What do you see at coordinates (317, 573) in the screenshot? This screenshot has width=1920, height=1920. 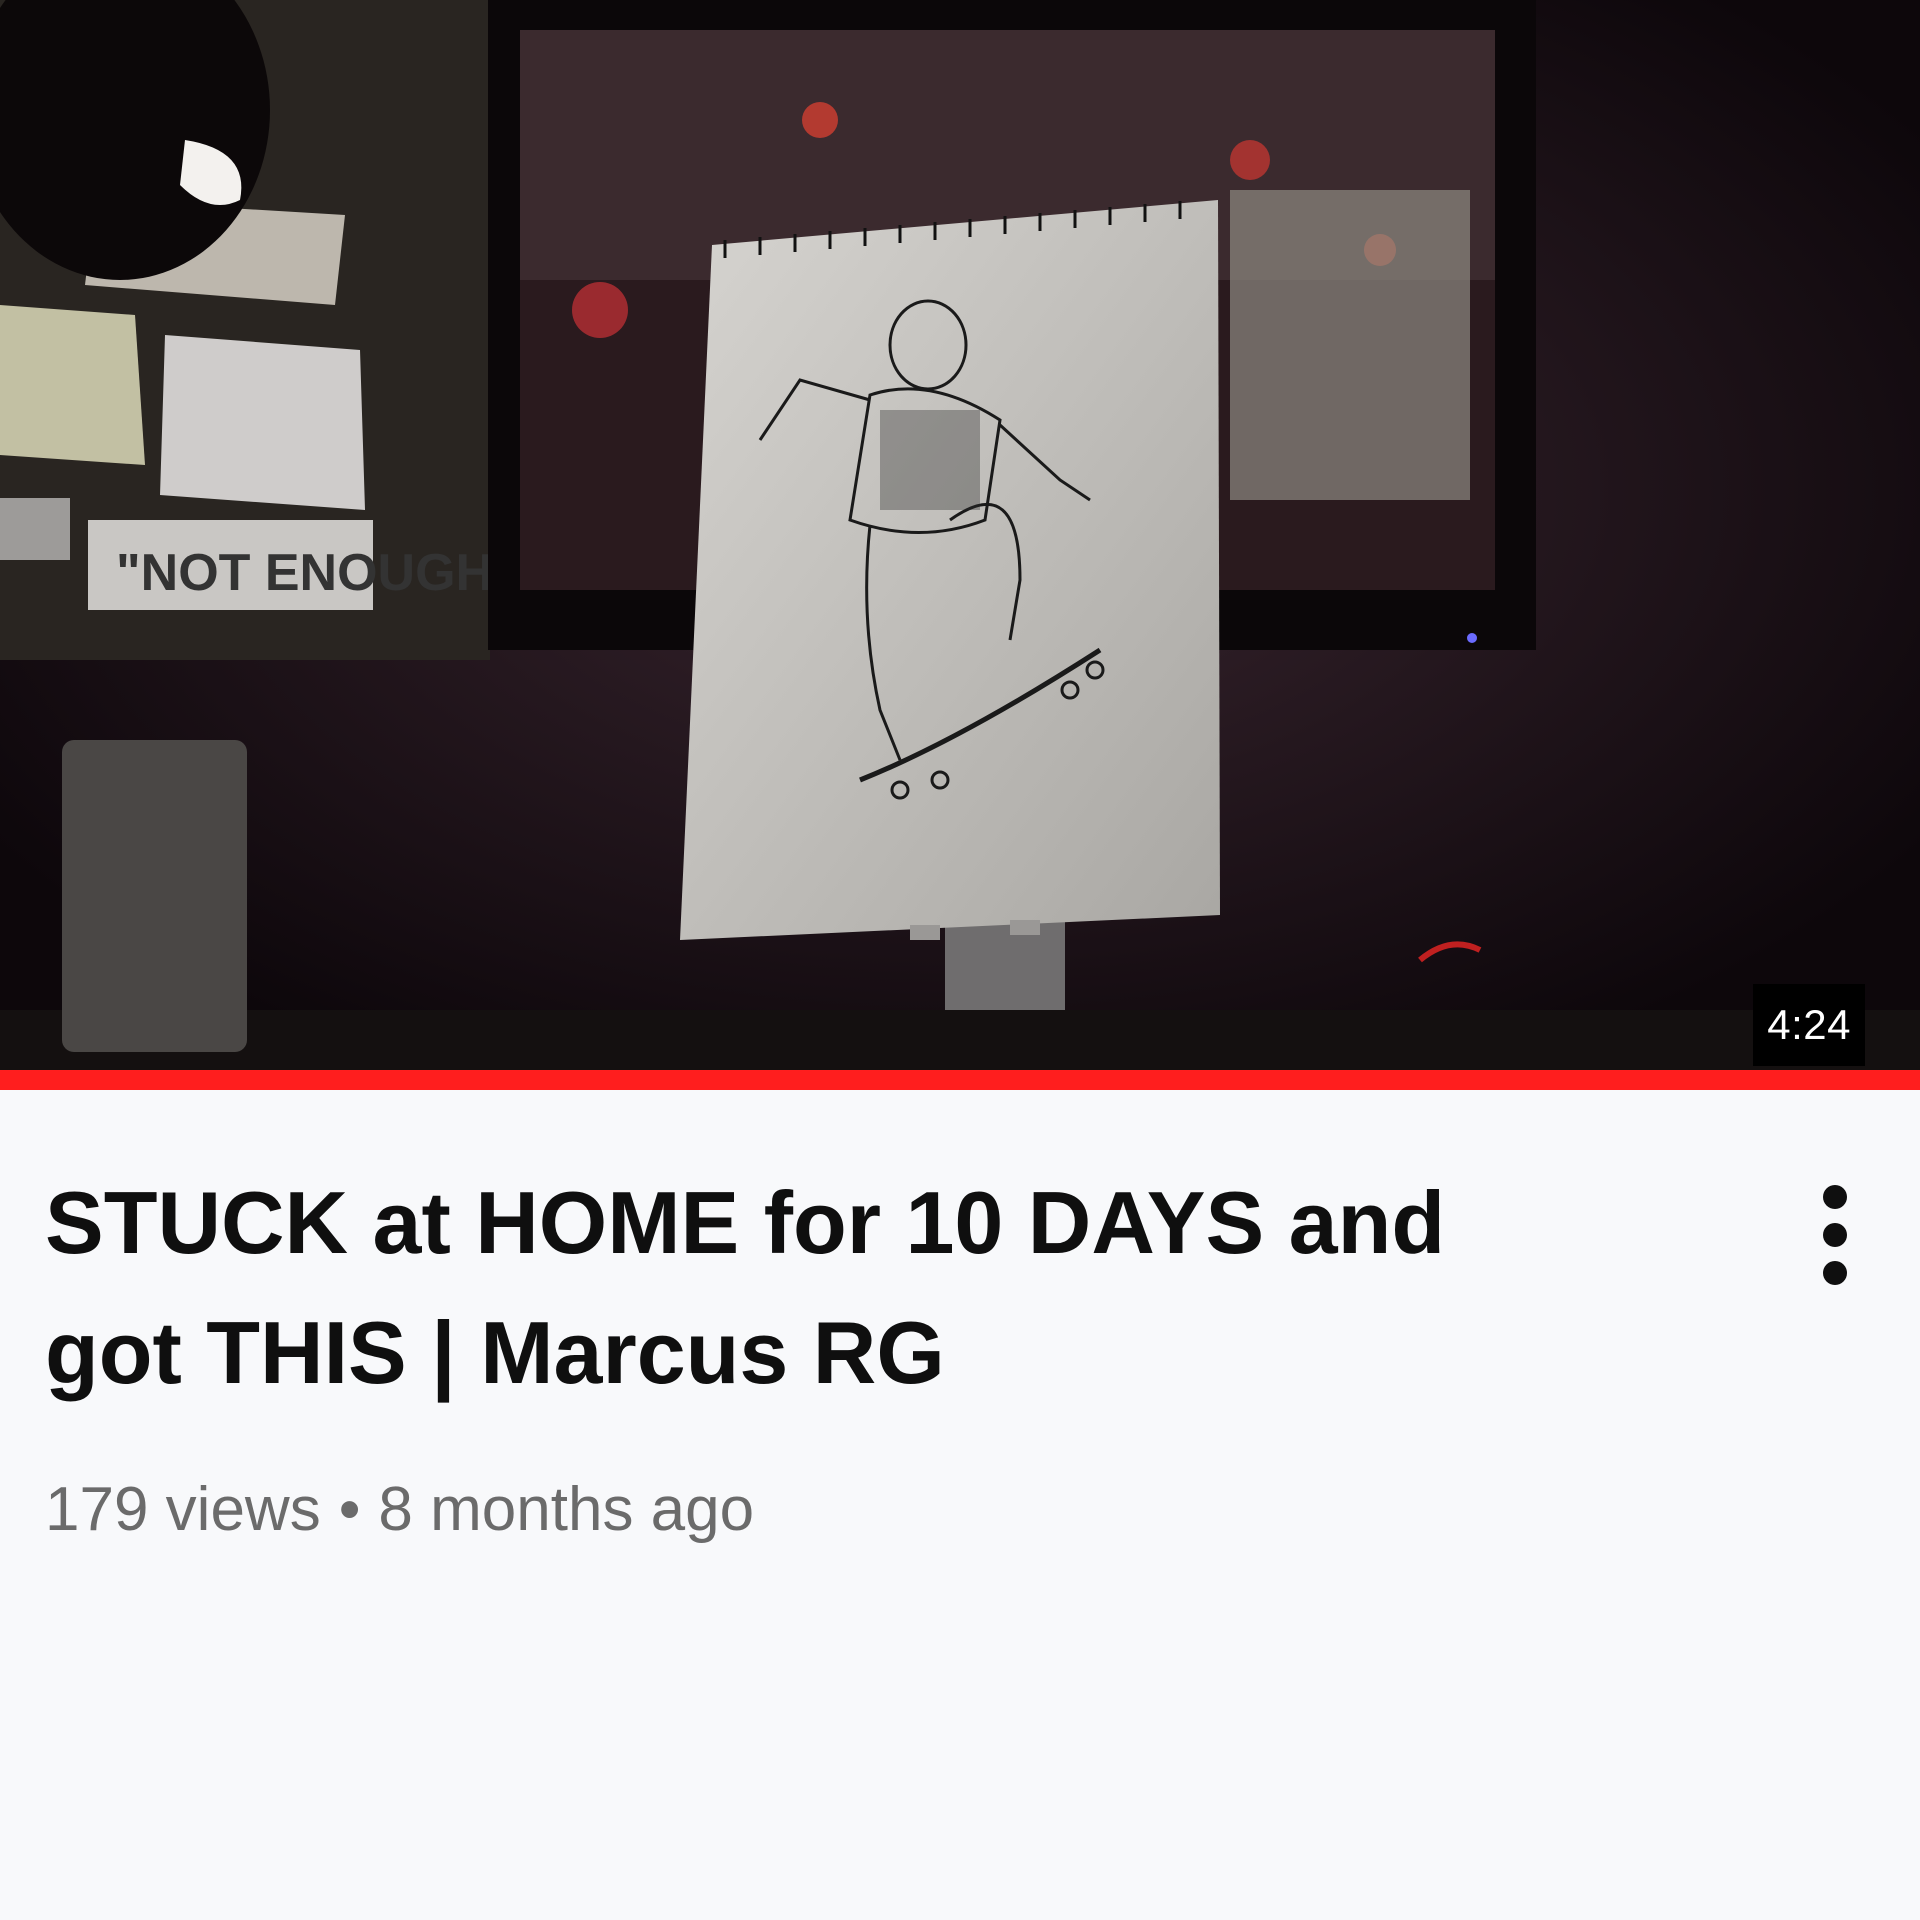 I see `sign-text: "NOT ENOUGH"` at bounding box center [317, 573].